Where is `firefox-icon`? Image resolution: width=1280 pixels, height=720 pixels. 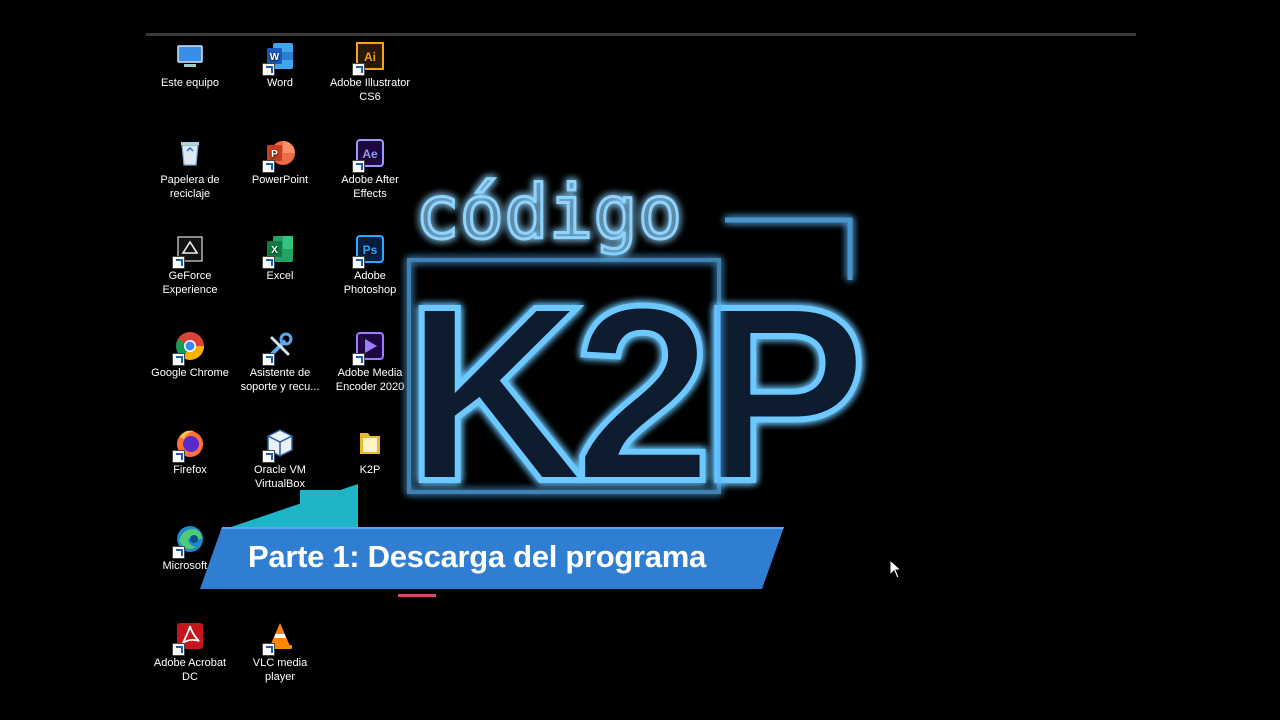 firefox-icon is located at coordinates (189, 445).